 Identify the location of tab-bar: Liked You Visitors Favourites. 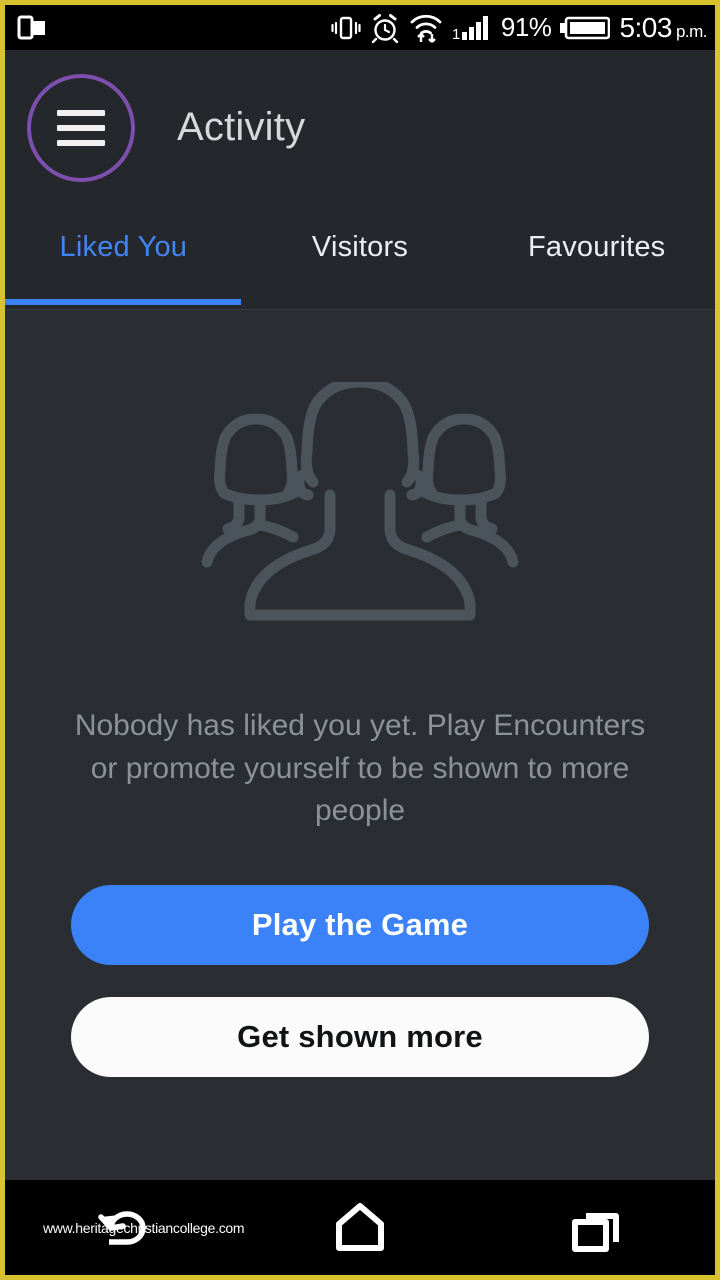
(360, 257).